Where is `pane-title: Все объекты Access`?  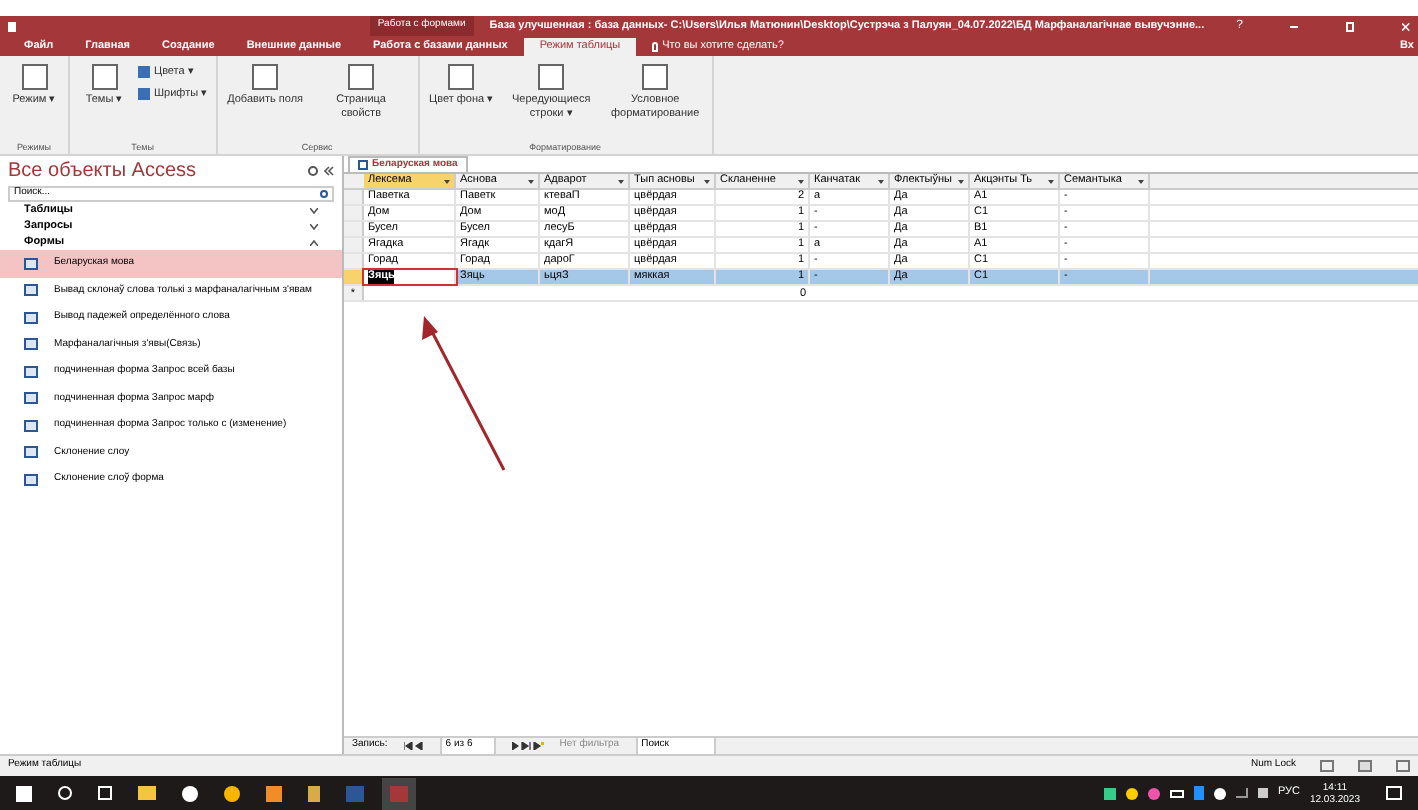 pane-title: Все объекты Access is located at coordinates (102, 172).